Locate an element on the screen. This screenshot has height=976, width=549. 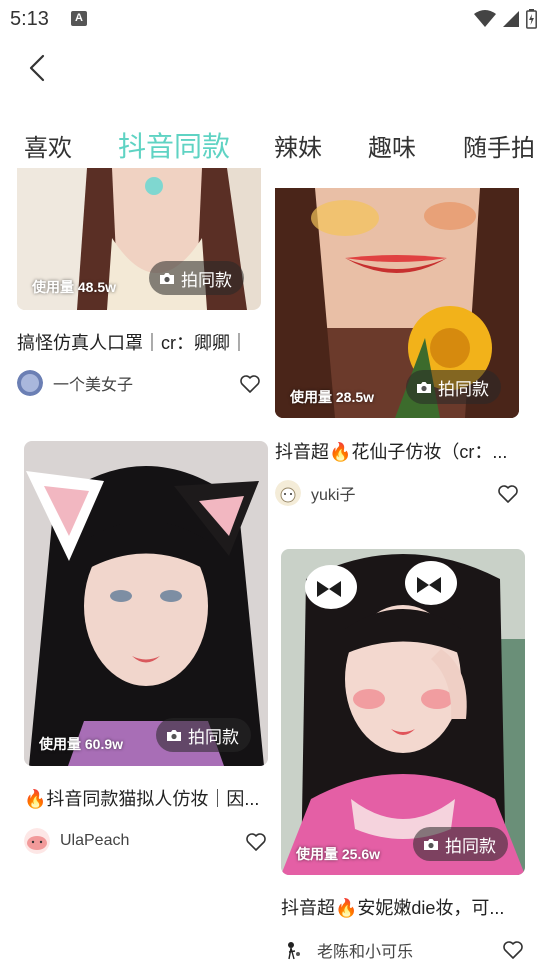
effect-thumbnail: 使用量 48.5w 拍同款 is located at coordinates (139, 239).